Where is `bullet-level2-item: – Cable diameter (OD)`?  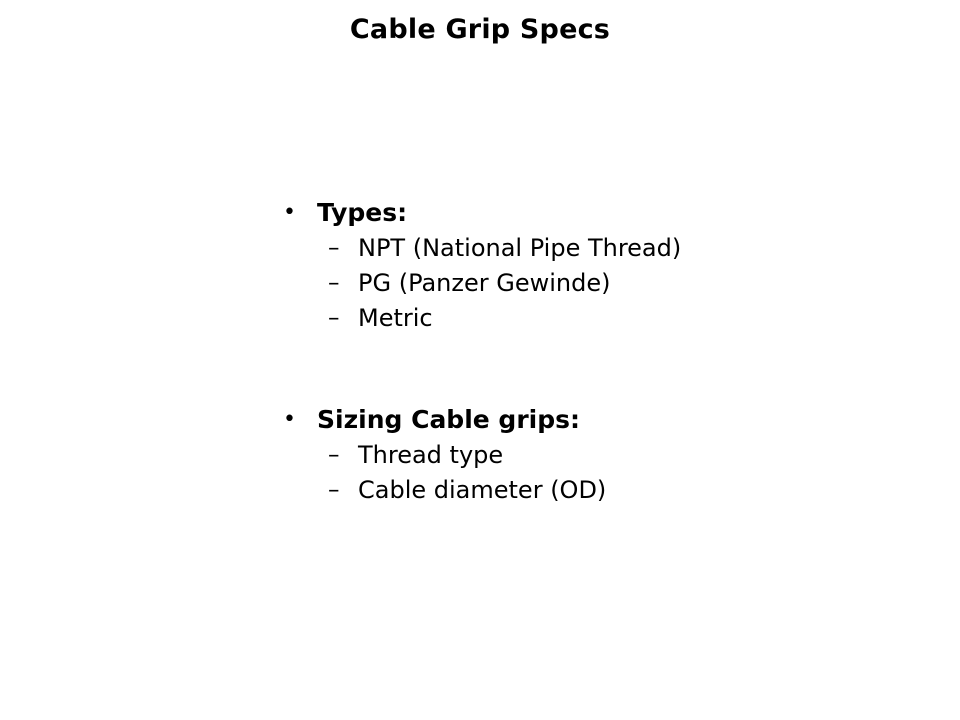 bullet-level2-item: – Cable diameter (OD) is located at coordinates (578, 491).